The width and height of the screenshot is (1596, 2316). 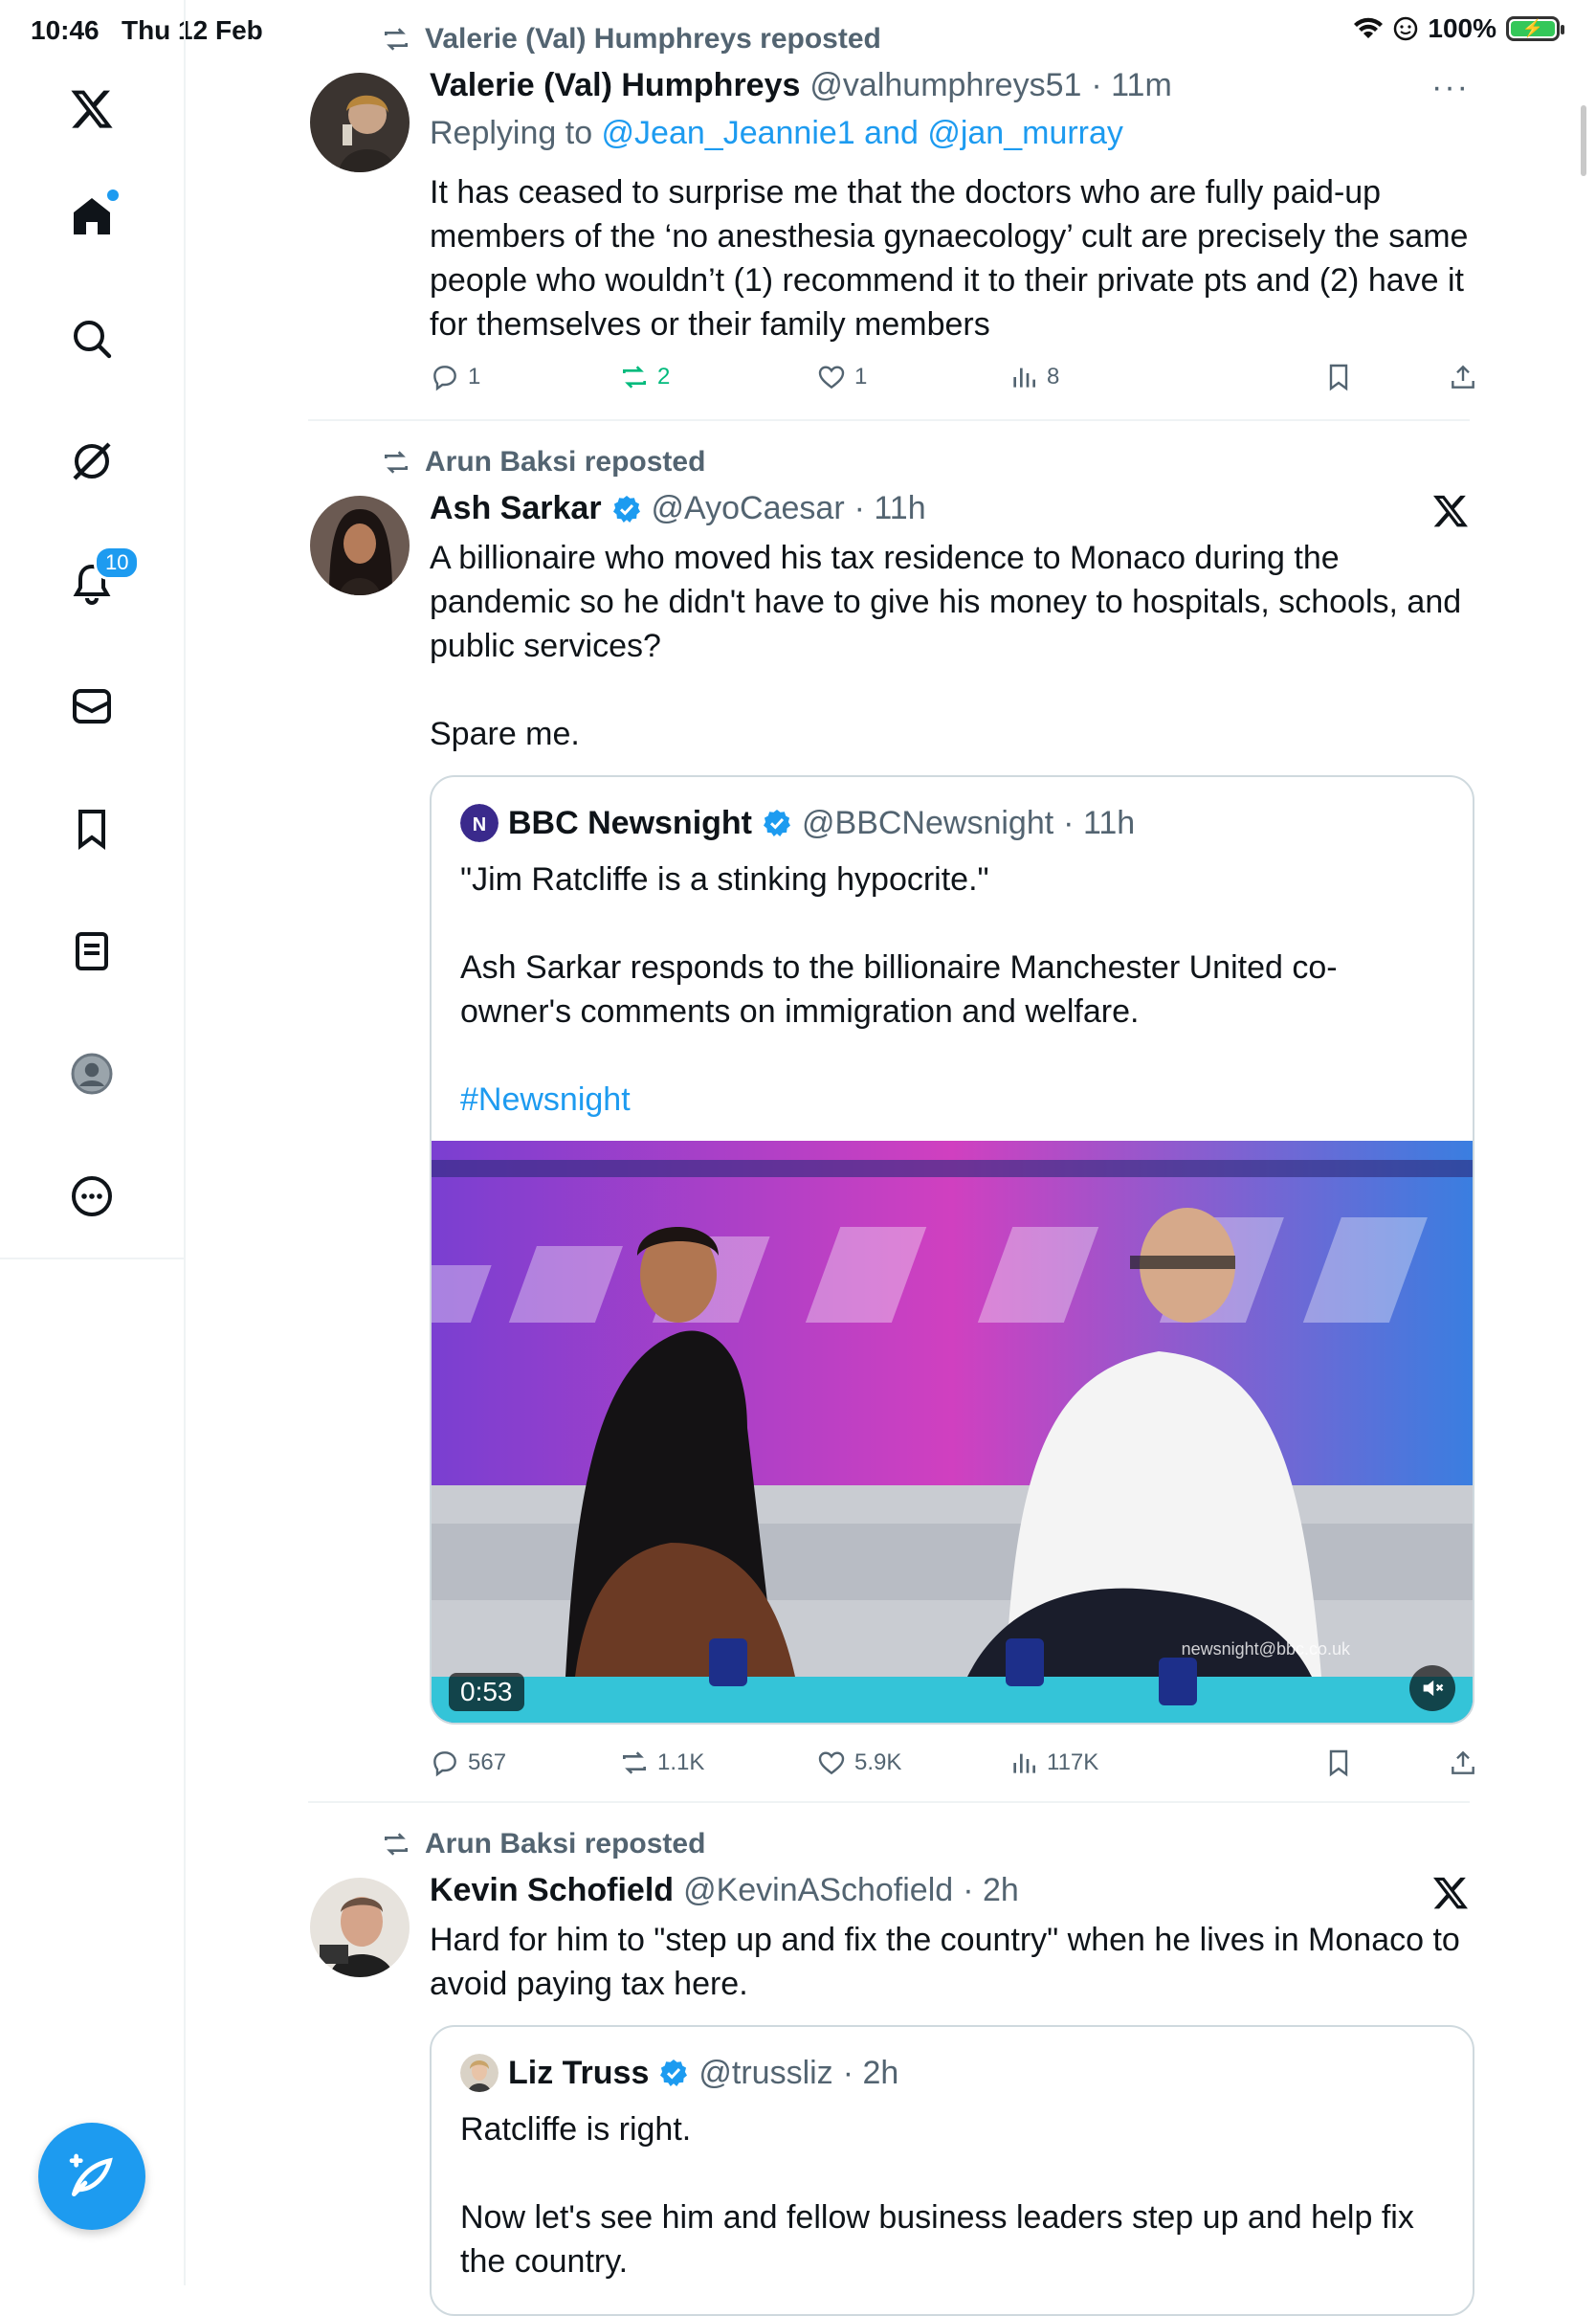 What do you see at coordinates (92, 1258) in the screenshot?
I see `sidebar-divider` at bounding box center [92, 1258].